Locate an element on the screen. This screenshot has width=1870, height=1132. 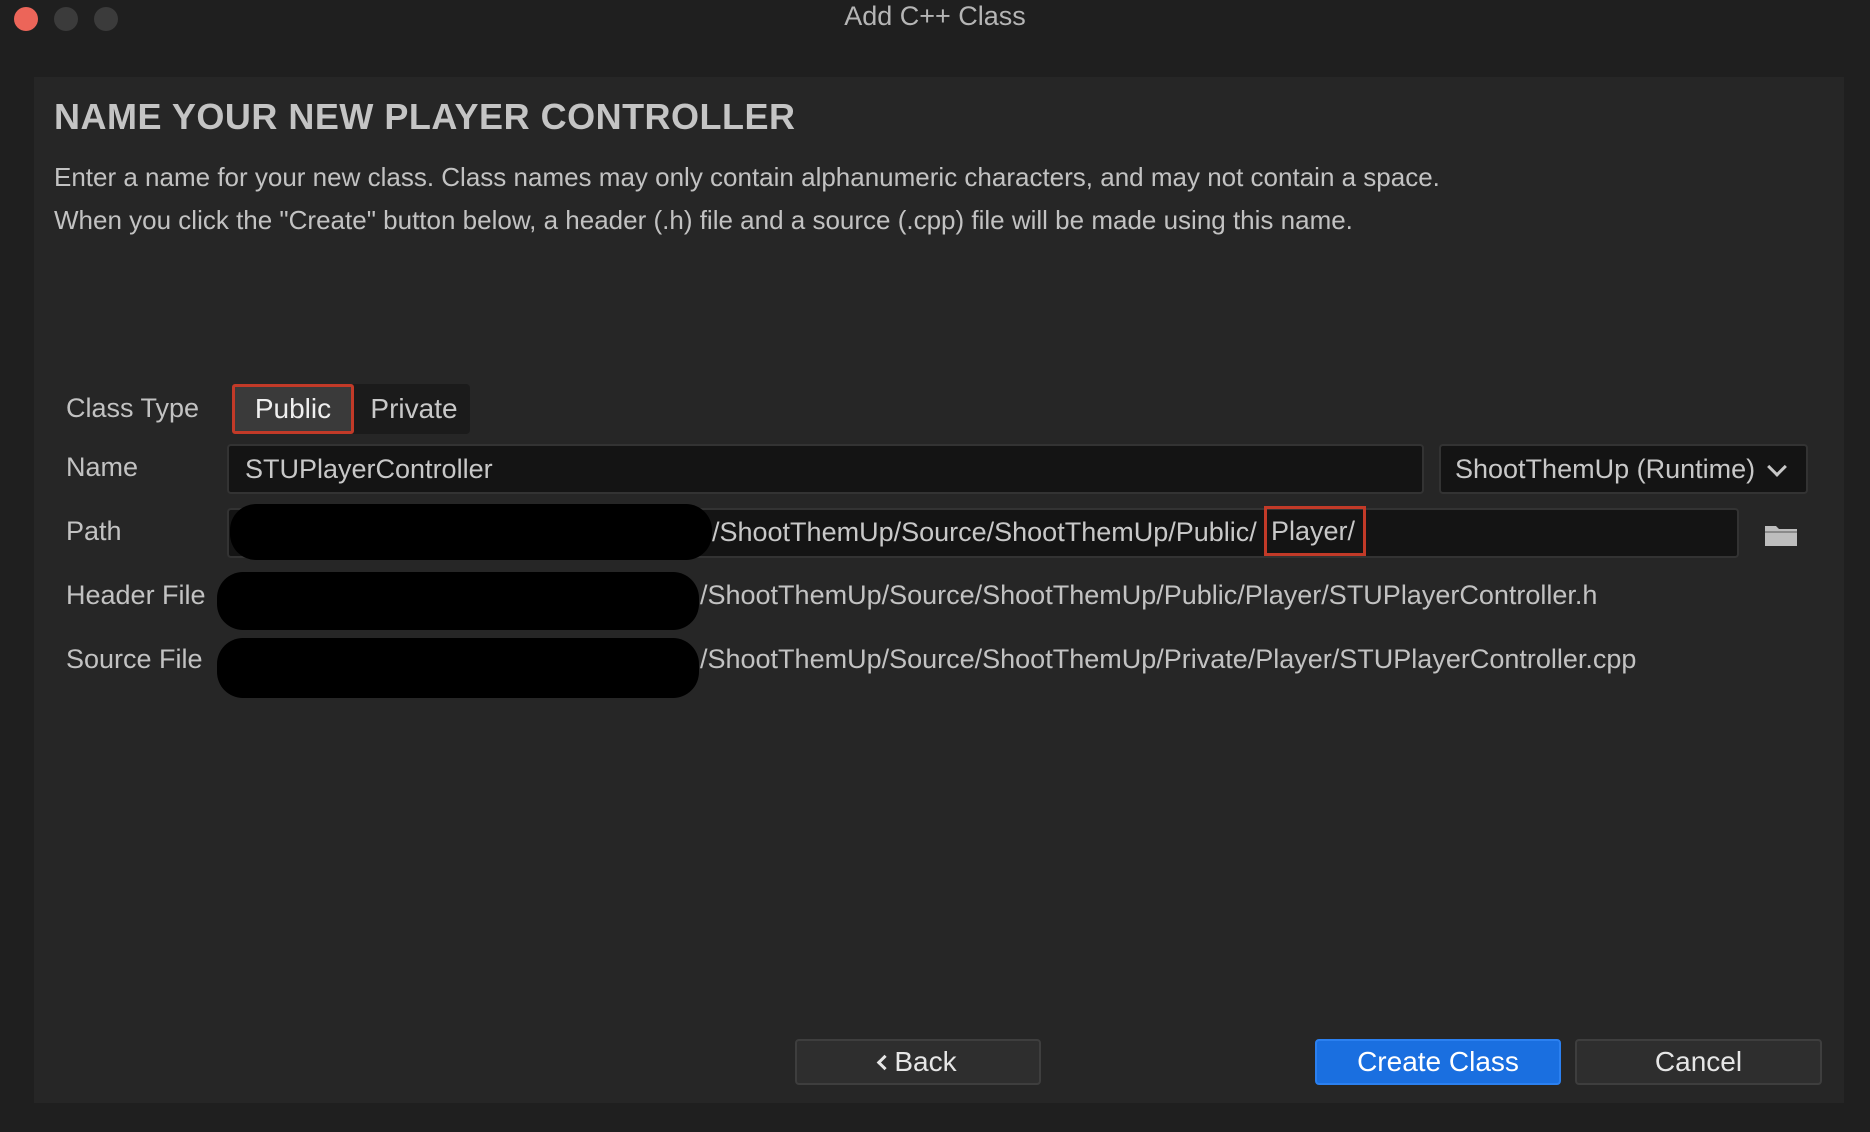
class-type-toggle: Public Private is located at coordinates (351, 409).